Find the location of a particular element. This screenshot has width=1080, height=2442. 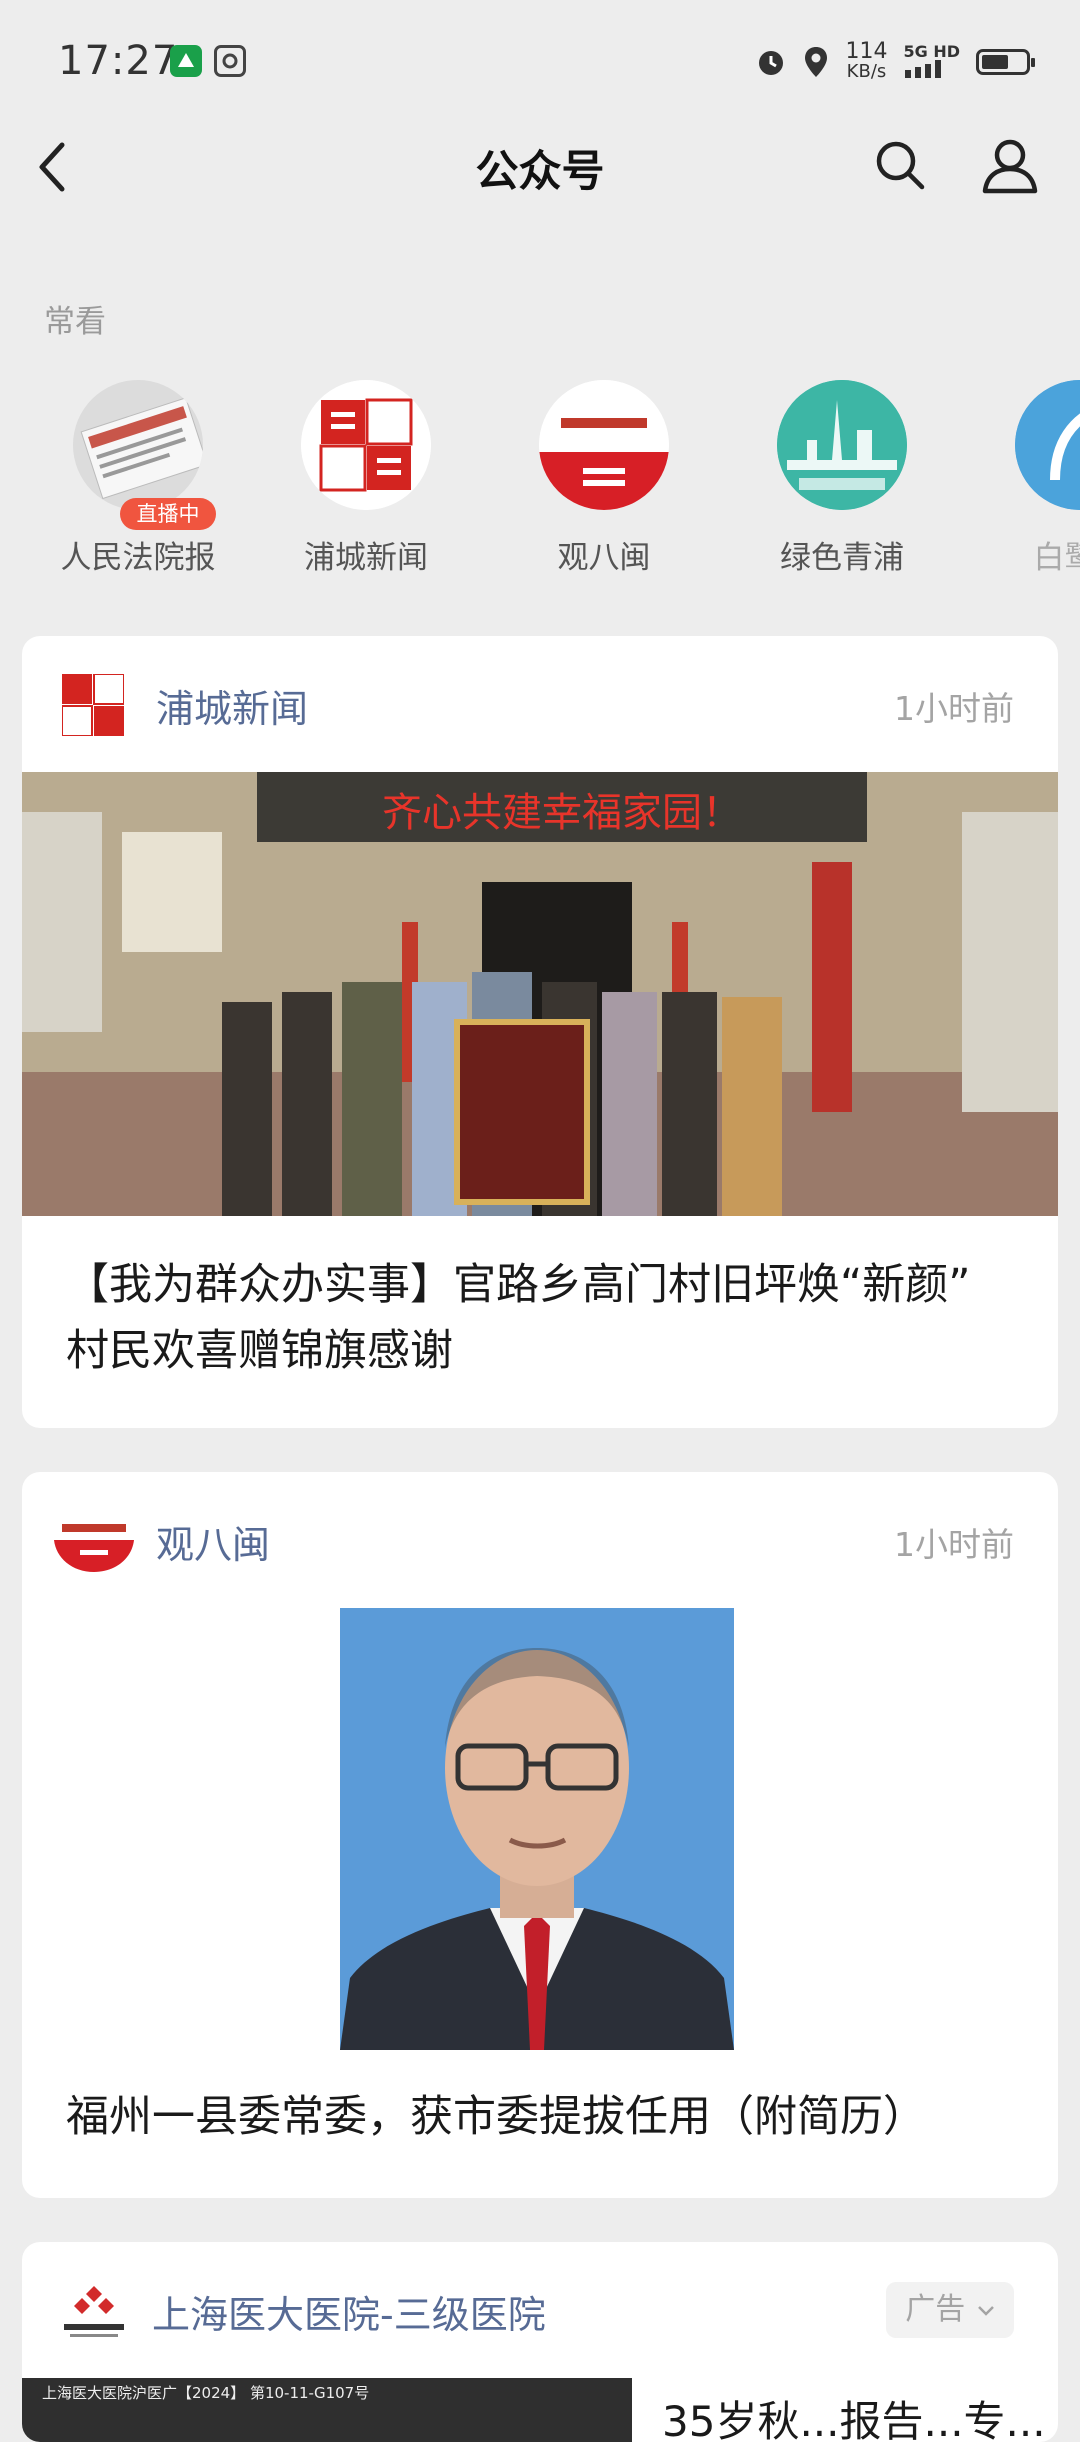

article-photo is located at coordinates (537, 1829).